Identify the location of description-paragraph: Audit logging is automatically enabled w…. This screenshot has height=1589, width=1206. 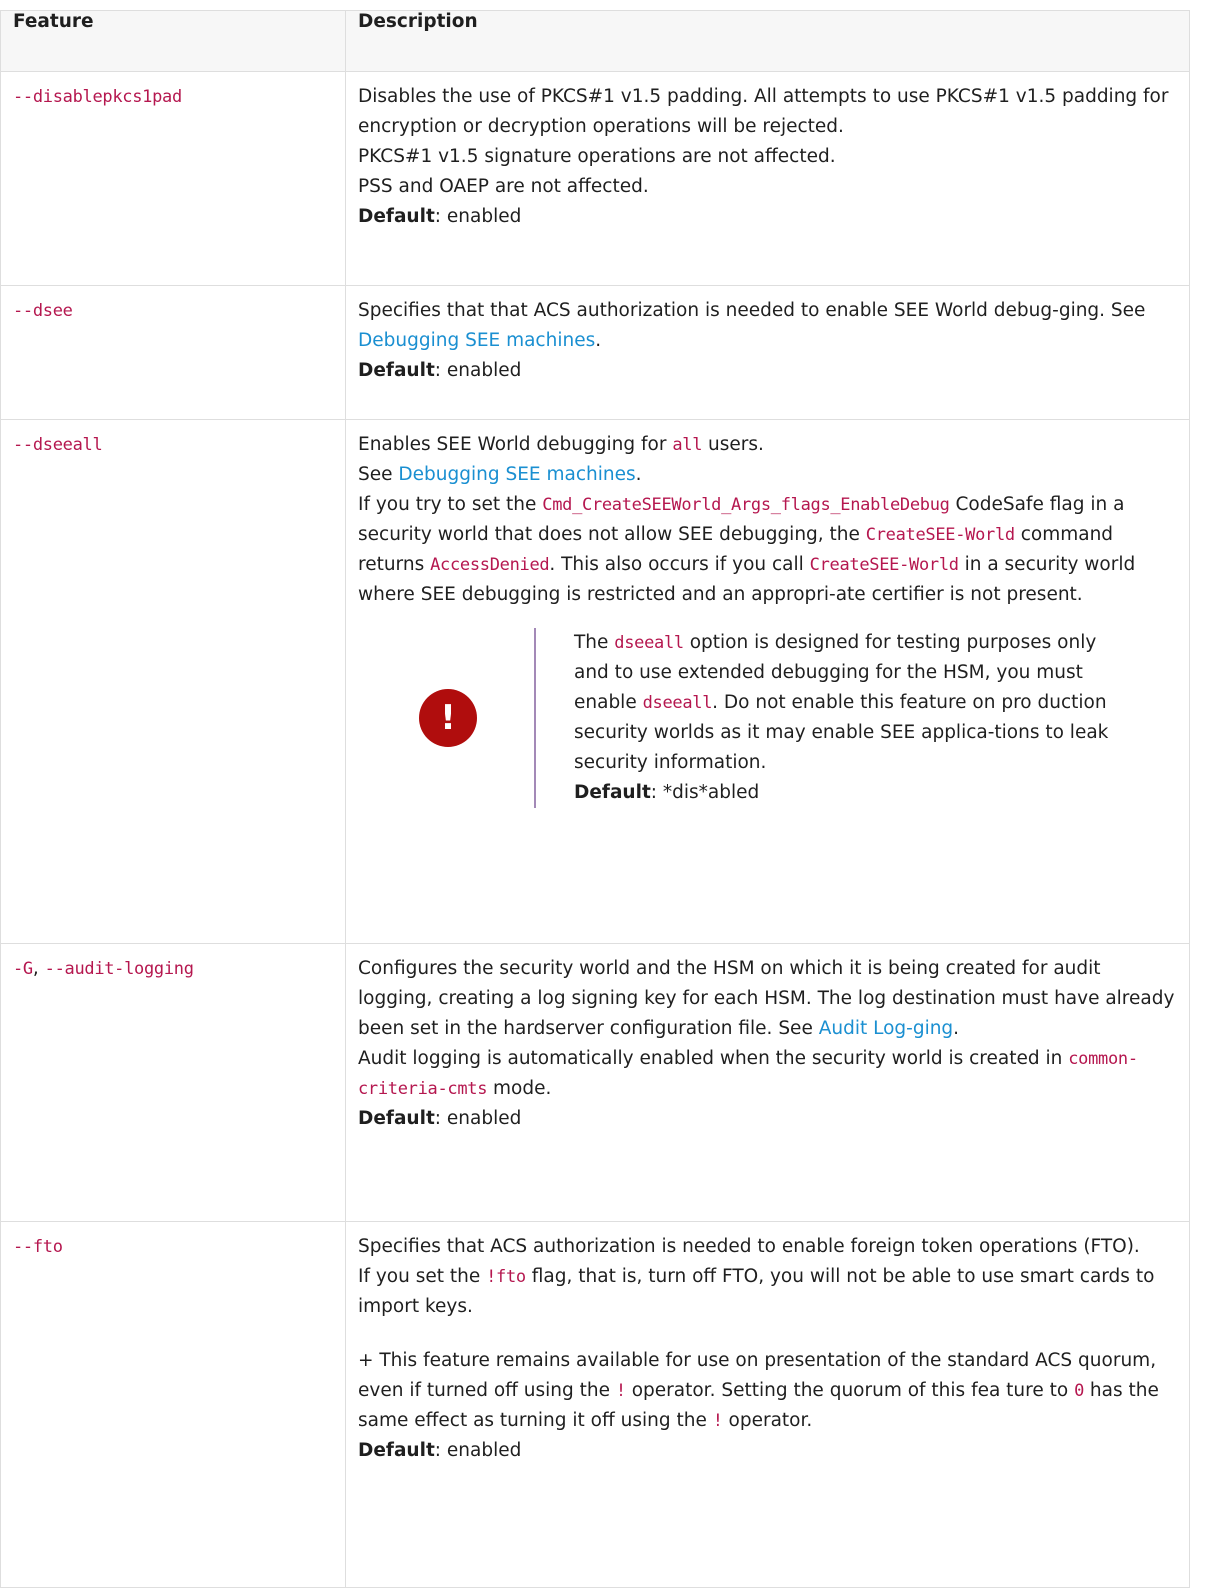
(767, 1074).